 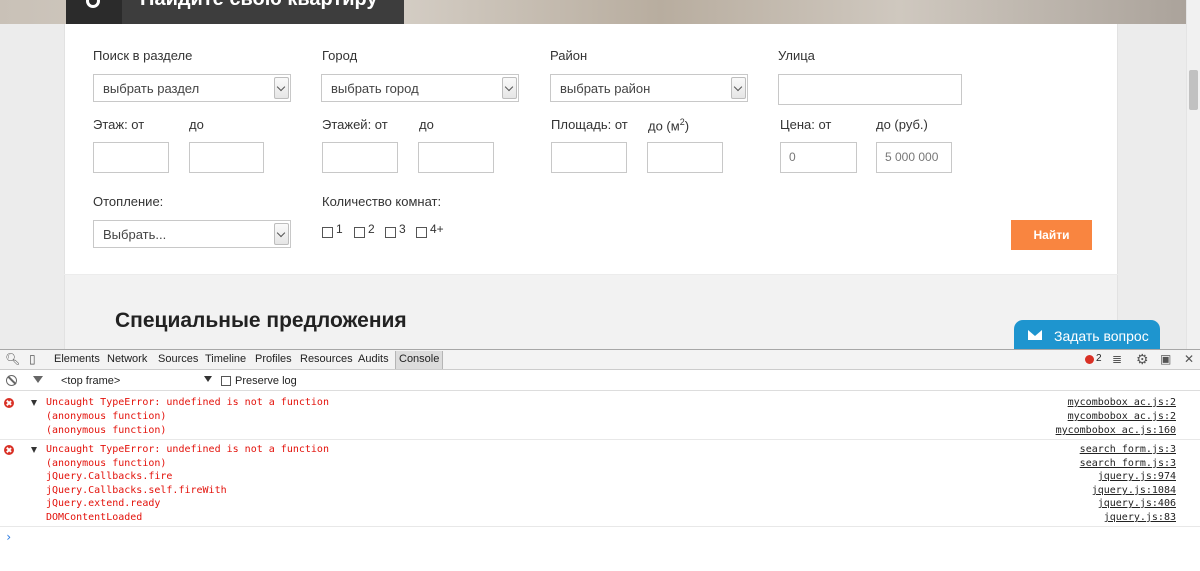 What do you see at coordinates (226, 381) in the screenshot?
I see `preserve-log-checkbox` at bounding box center [226, 381].